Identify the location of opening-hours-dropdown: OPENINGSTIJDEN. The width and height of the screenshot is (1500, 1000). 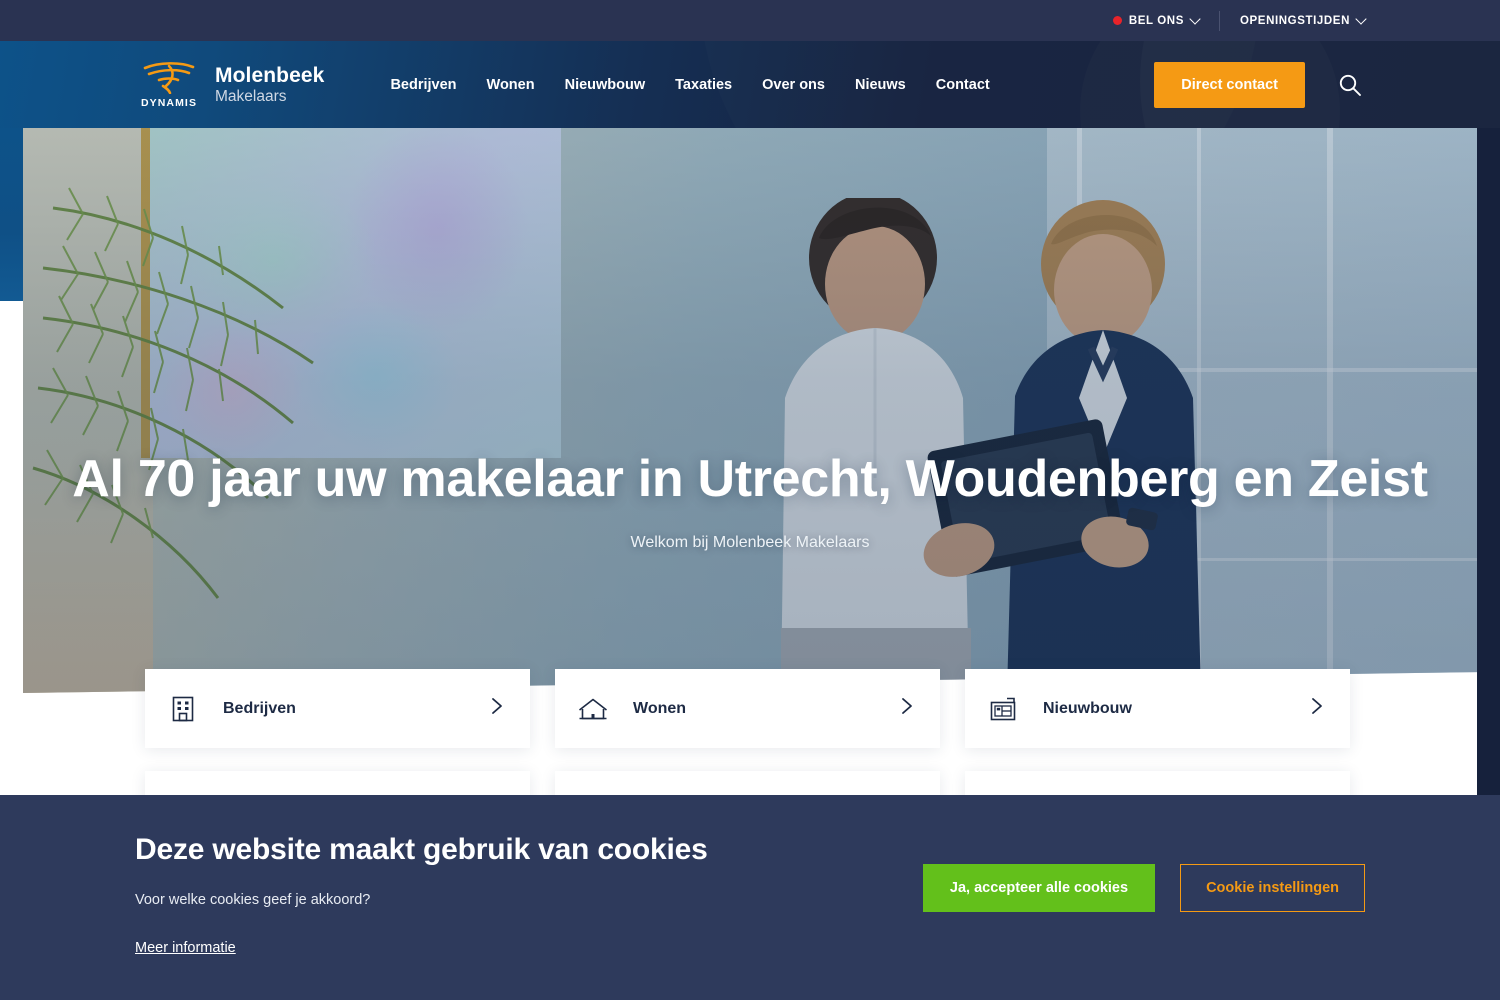
(1303, 19).